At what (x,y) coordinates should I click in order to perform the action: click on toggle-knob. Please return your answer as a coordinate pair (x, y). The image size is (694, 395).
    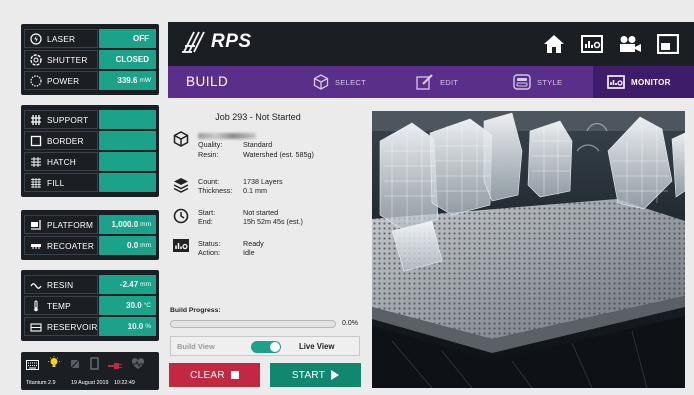
    Looking at the image, I should click on (275, 347).